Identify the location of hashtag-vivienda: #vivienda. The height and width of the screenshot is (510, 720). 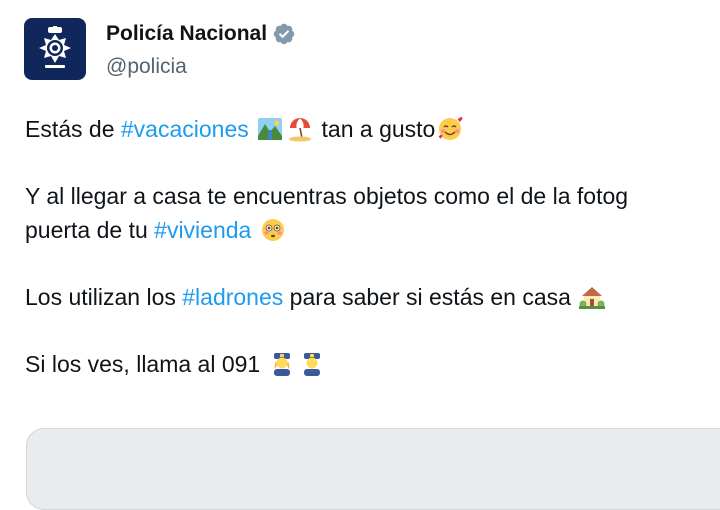
(202, 230).